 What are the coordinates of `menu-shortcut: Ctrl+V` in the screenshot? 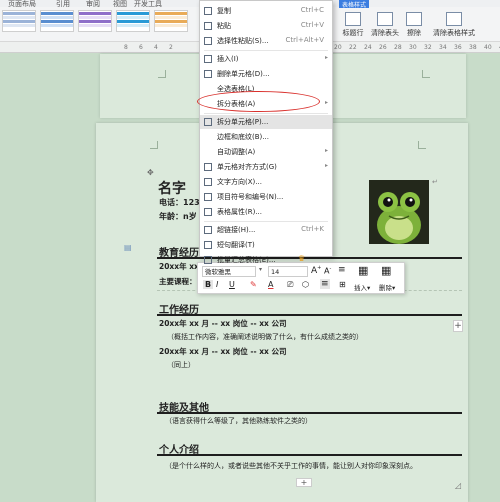 It's located at (312, 25).